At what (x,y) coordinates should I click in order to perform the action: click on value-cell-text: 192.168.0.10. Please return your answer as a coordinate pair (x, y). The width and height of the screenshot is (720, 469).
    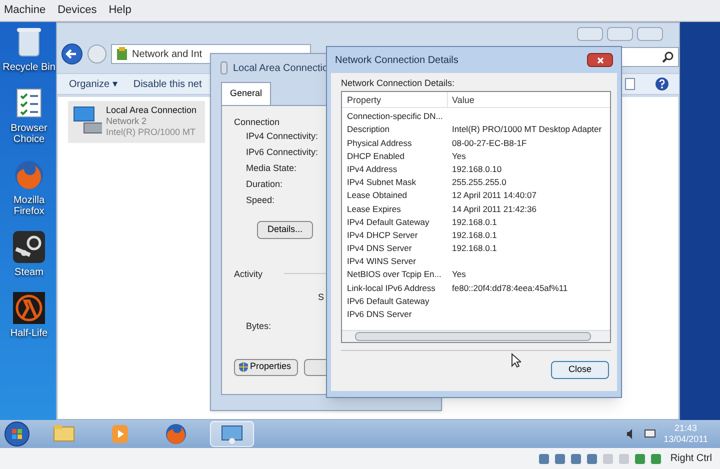
    Looking at the image, I should click on (476, 169).